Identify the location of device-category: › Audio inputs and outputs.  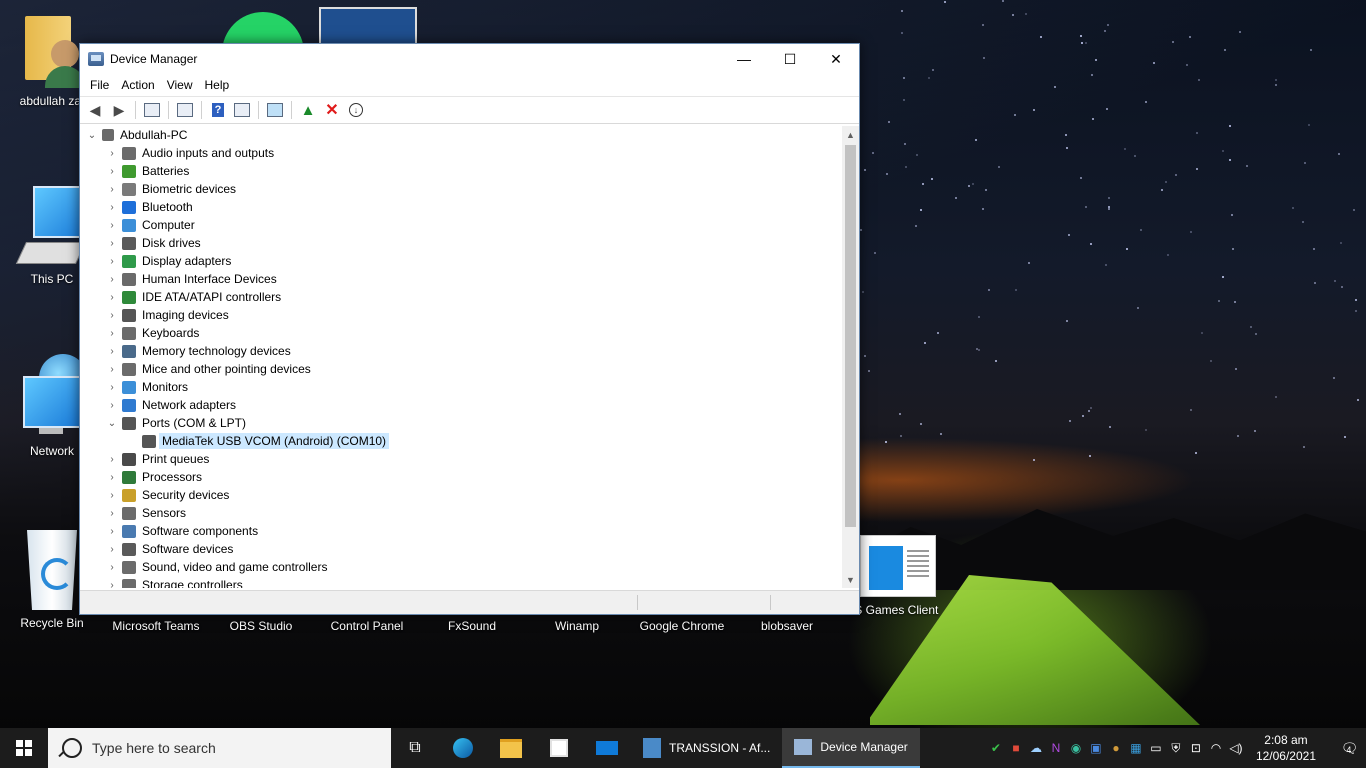
(461, 153).